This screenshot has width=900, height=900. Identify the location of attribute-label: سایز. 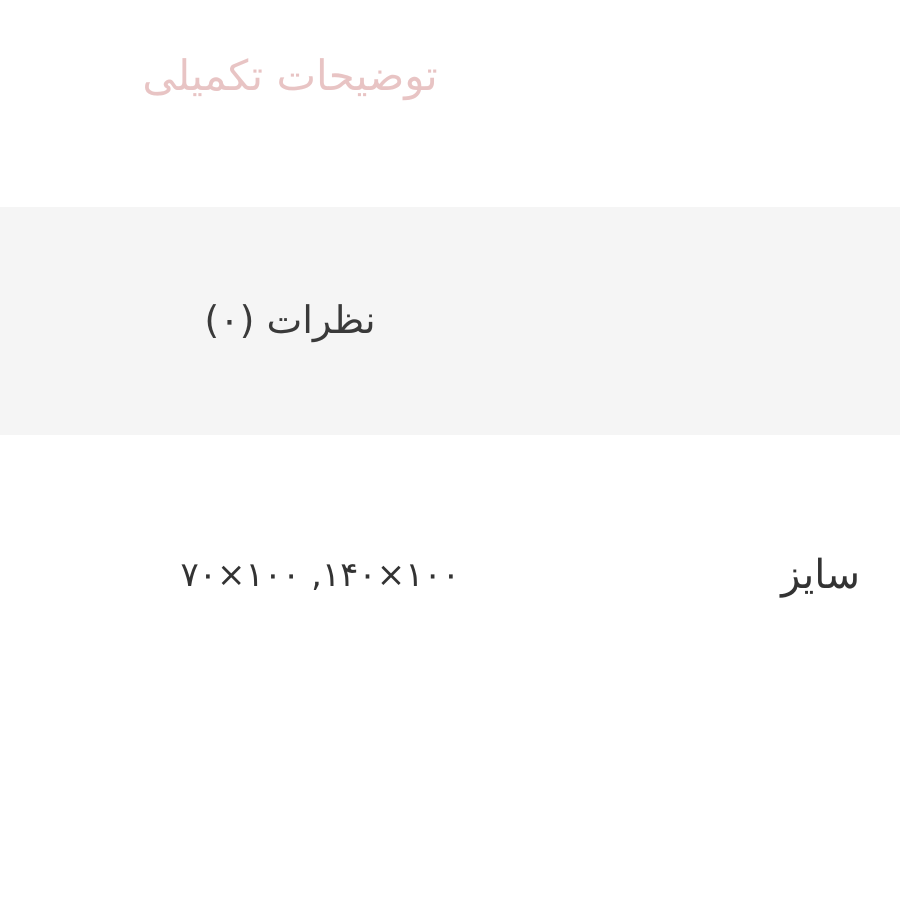
(819, 575).